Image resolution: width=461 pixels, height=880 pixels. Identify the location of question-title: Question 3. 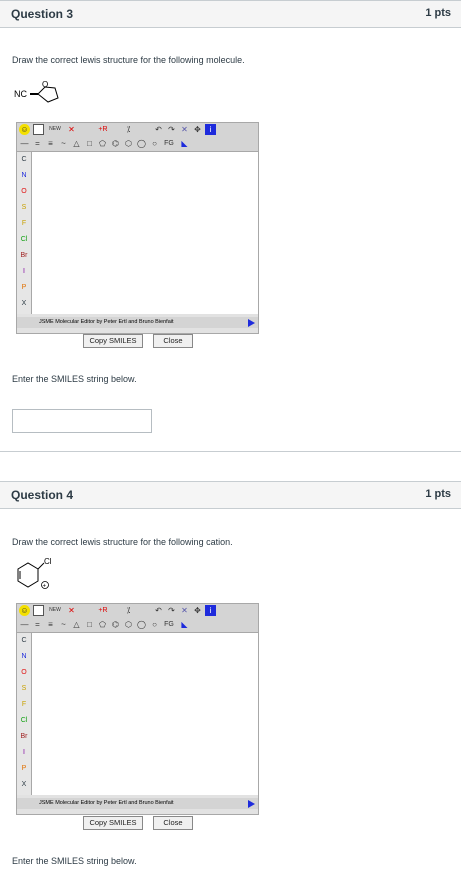
(42, 14).